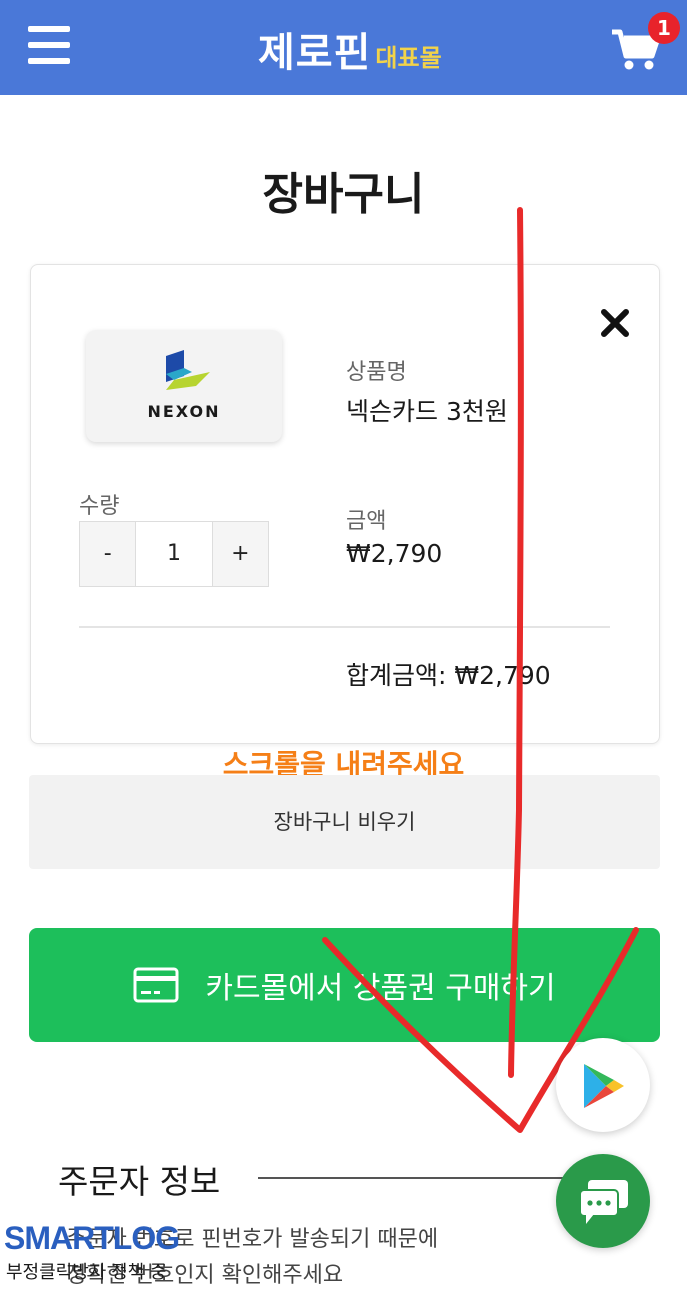 This screenshot has width=687, height=1294. Describe the element at coordinates (427, 411) in the screenshot. I see `product-name: 넥슨카드 3천원` at that location.